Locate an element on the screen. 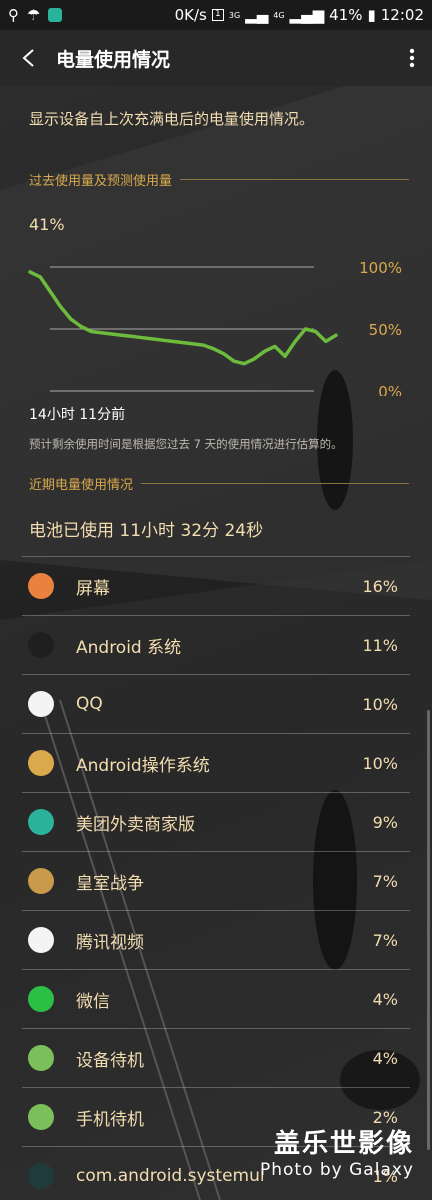 This screenshot has width=432, height=1200. clash-royale-icon is located at coordinates (41, 881).